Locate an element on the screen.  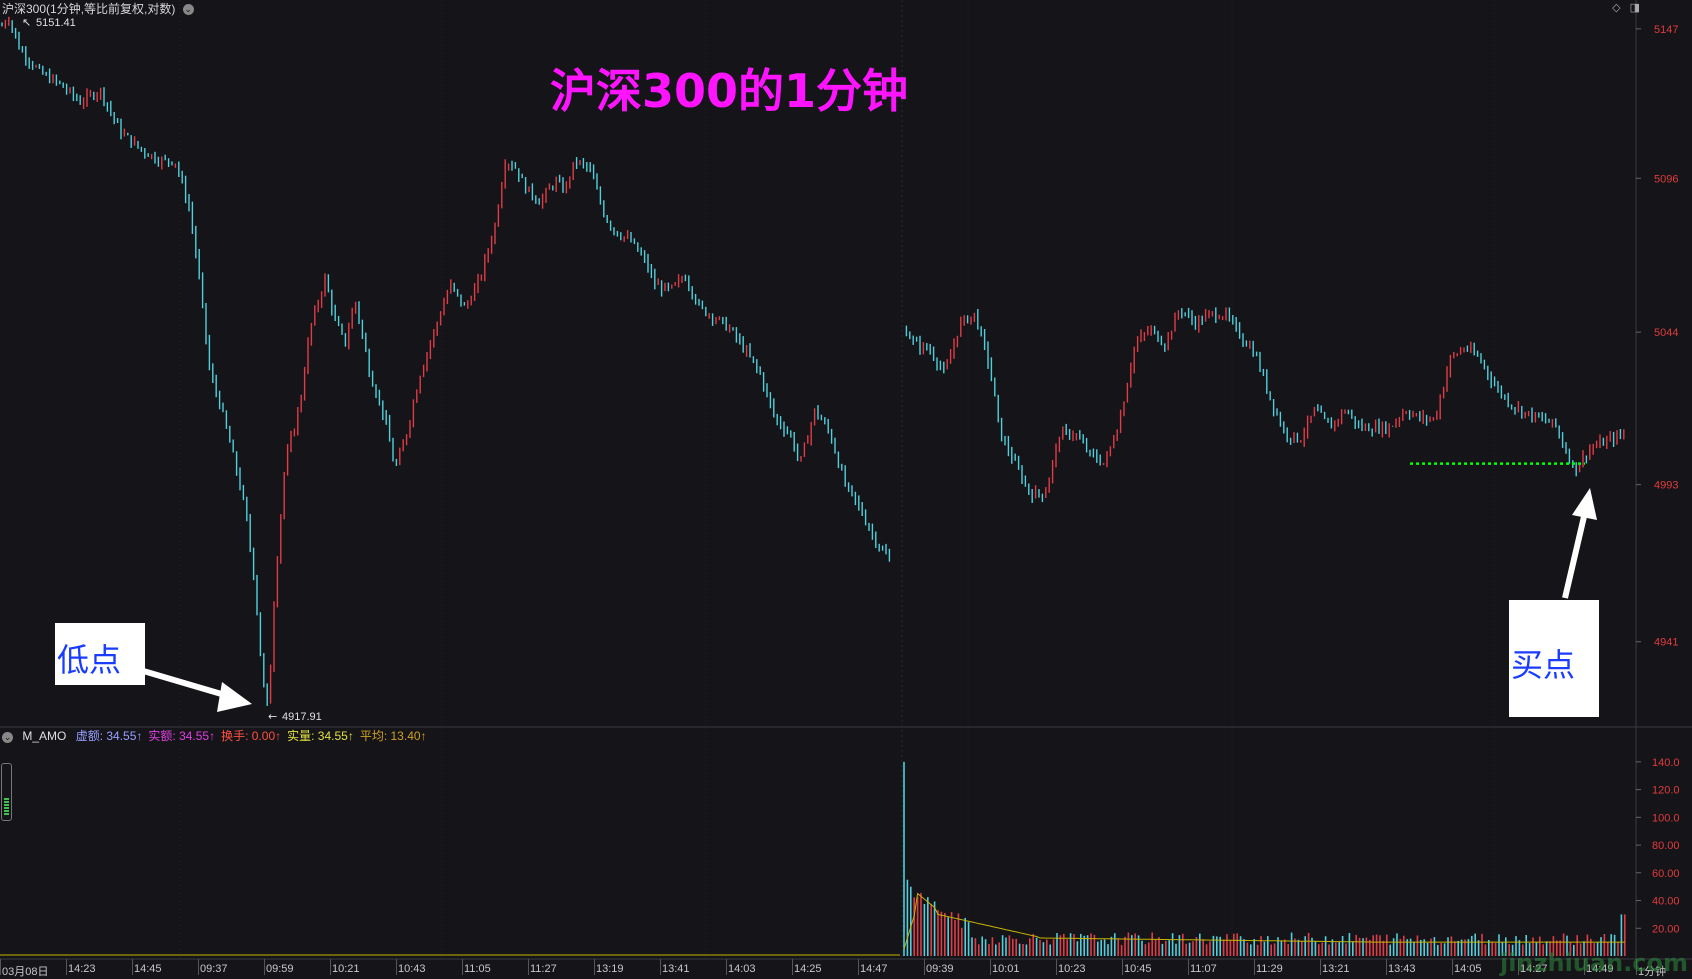
high-price-label: 5151.41 is located at coordinates (56, 23).